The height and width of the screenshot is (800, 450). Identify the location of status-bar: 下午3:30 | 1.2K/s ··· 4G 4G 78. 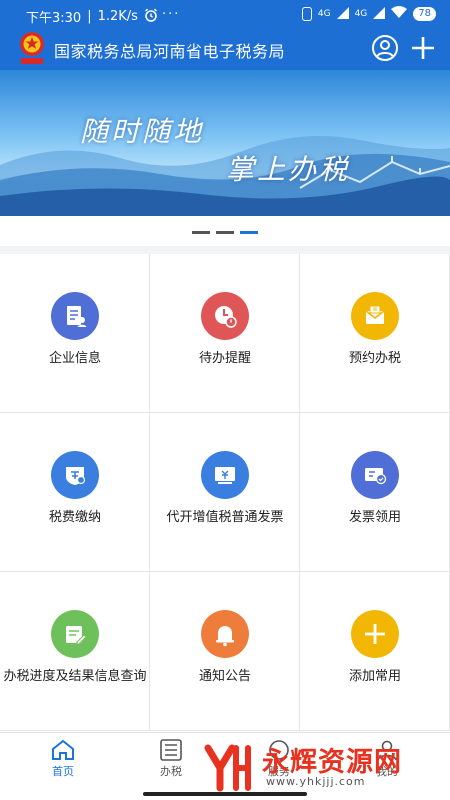
(225, 14).